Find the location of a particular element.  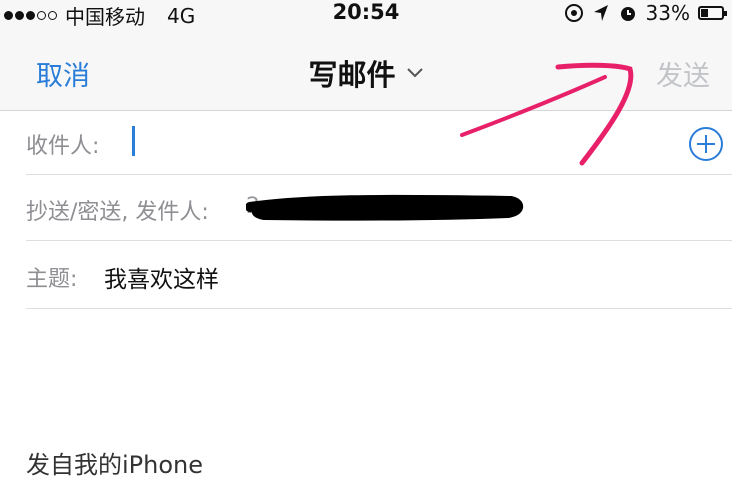

email-signature: 发自我的iPhone is located at coordinates (114, 462).